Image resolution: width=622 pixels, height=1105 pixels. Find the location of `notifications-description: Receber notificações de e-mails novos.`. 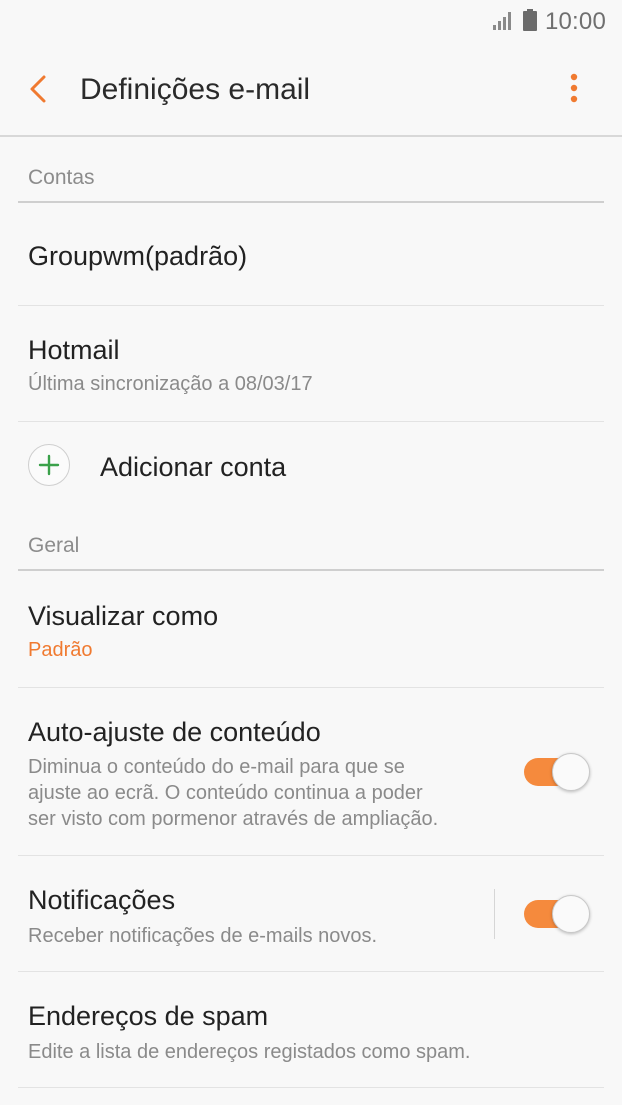

notifications-description: Receber notificações de e-mails novos. is located at coordinates (203, 936).